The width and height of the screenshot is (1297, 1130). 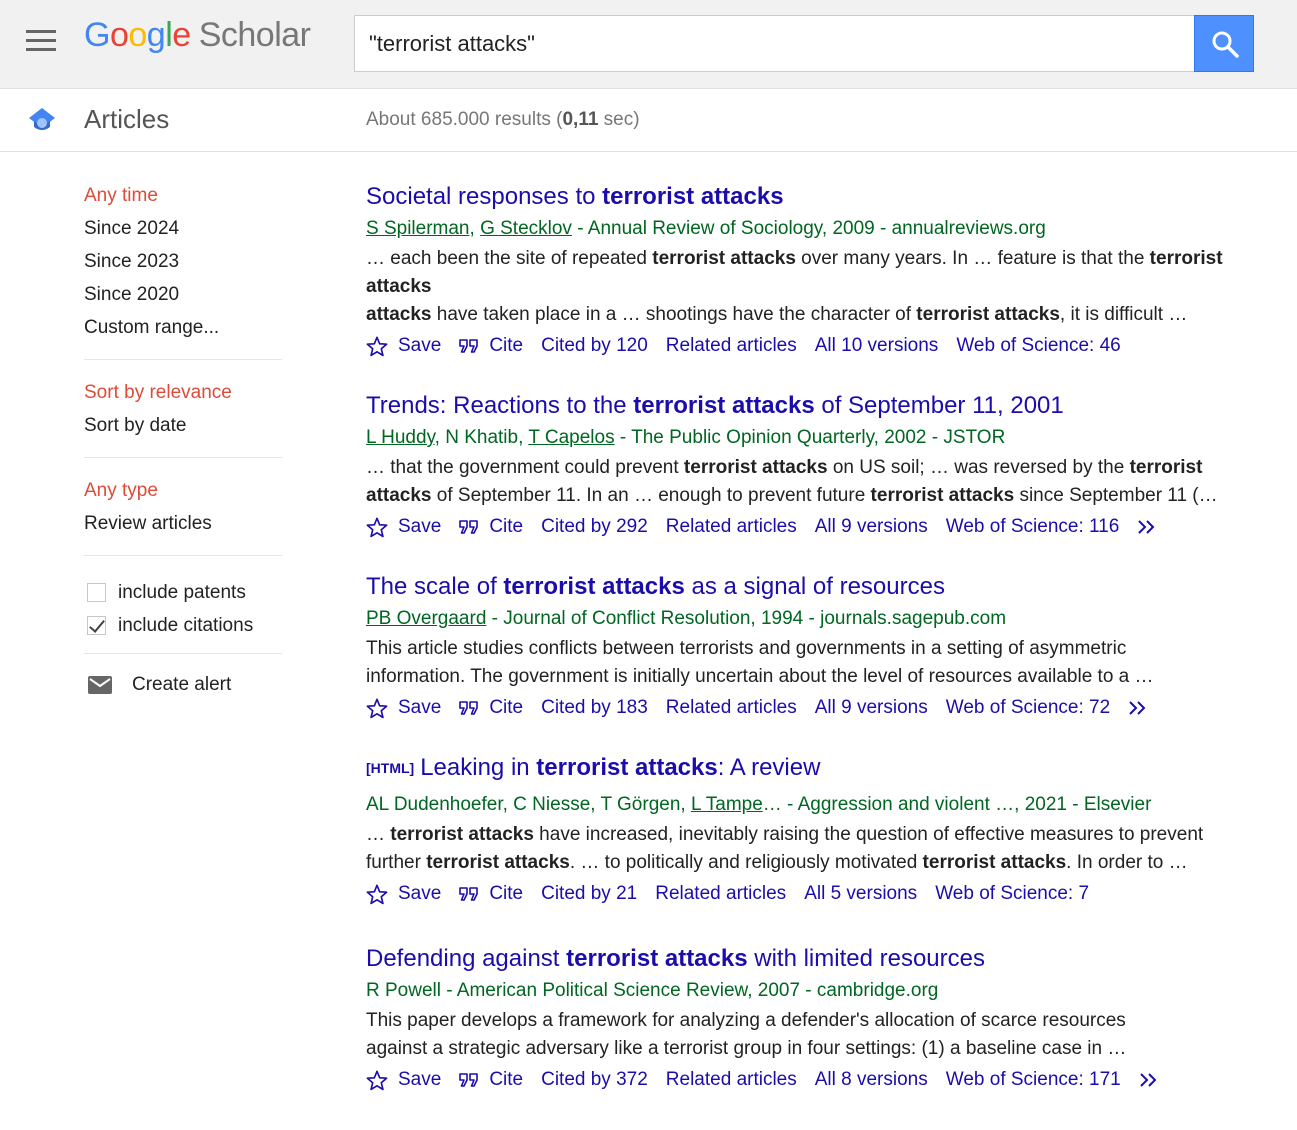 I want to click on sort-by-date: Sort by date, so click(x=183, y=429).